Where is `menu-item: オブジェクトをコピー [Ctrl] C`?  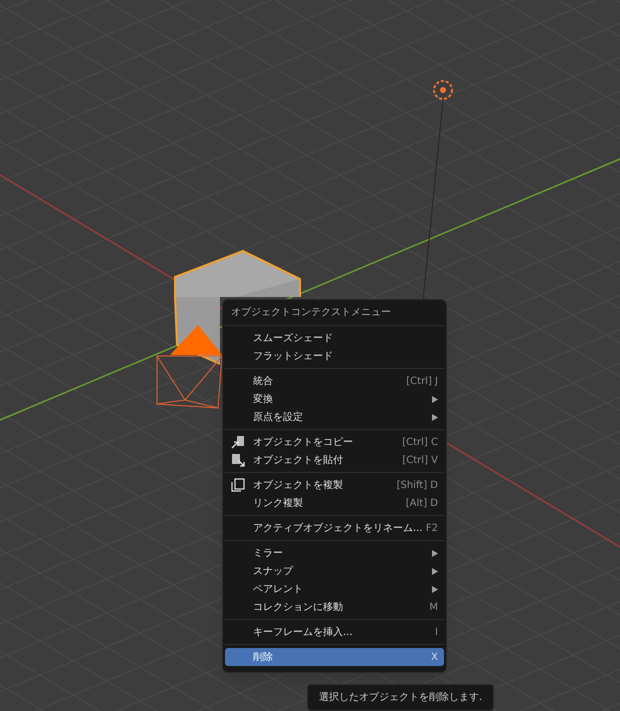
menu-item: オブジェクトをコピー [Ctrl] C is located at coordinates (334, 442).